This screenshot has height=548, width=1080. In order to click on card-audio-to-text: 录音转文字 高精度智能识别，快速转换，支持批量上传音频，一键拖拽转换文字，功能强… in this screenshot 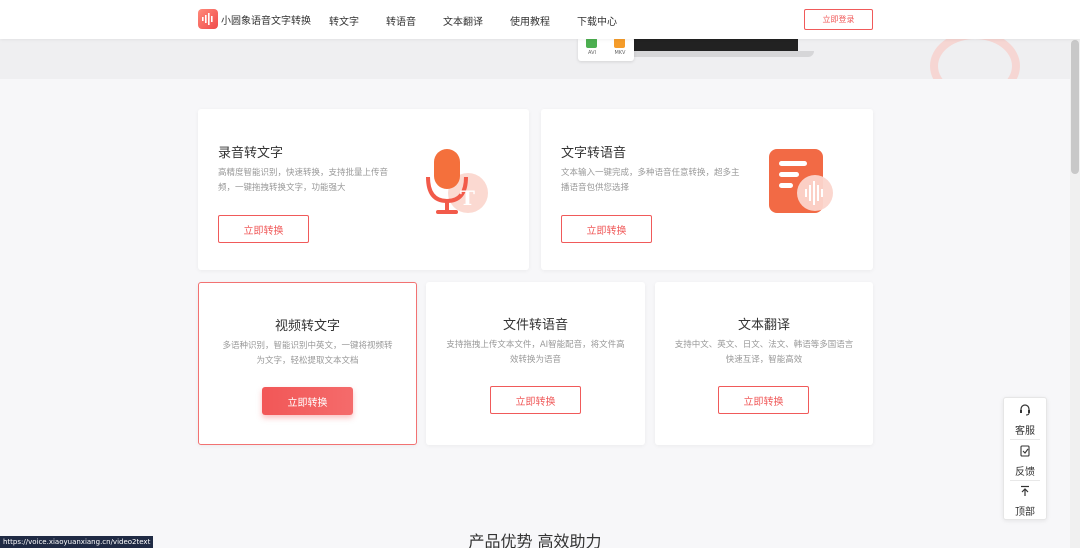, I will do `click(363, 189)`.